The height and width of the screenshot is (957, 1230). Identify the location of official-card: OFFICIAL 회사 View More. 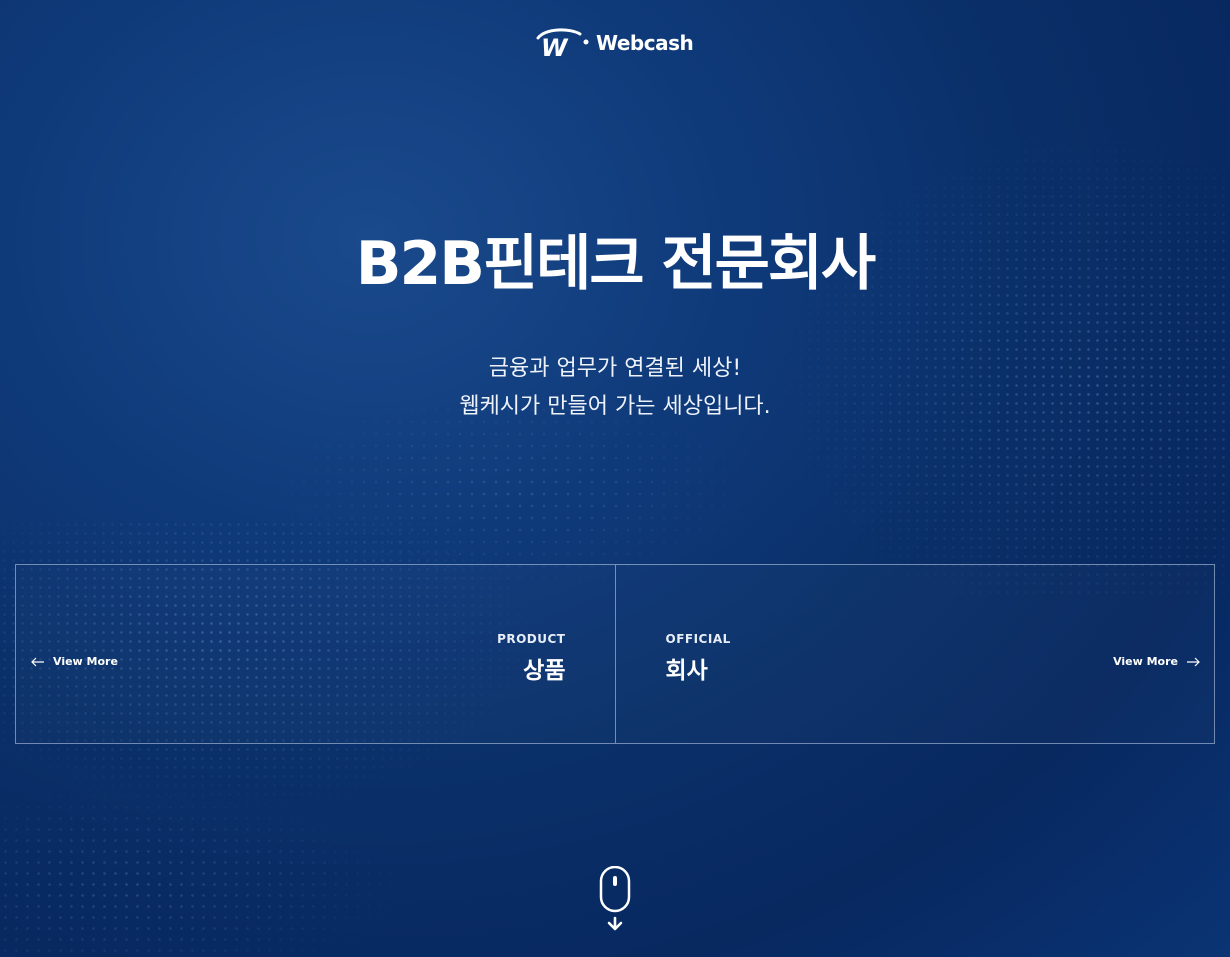
(915, 654).